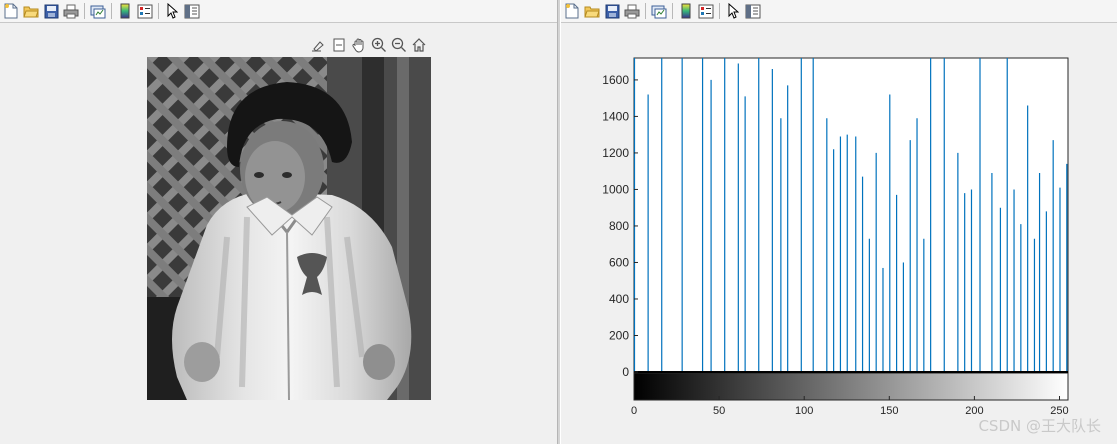 The height and width of the screenshot is (444, 1117). Describe the element at coordinates (615, 80) in the screenshot. I see `y-tick-label: 1600` at that location.